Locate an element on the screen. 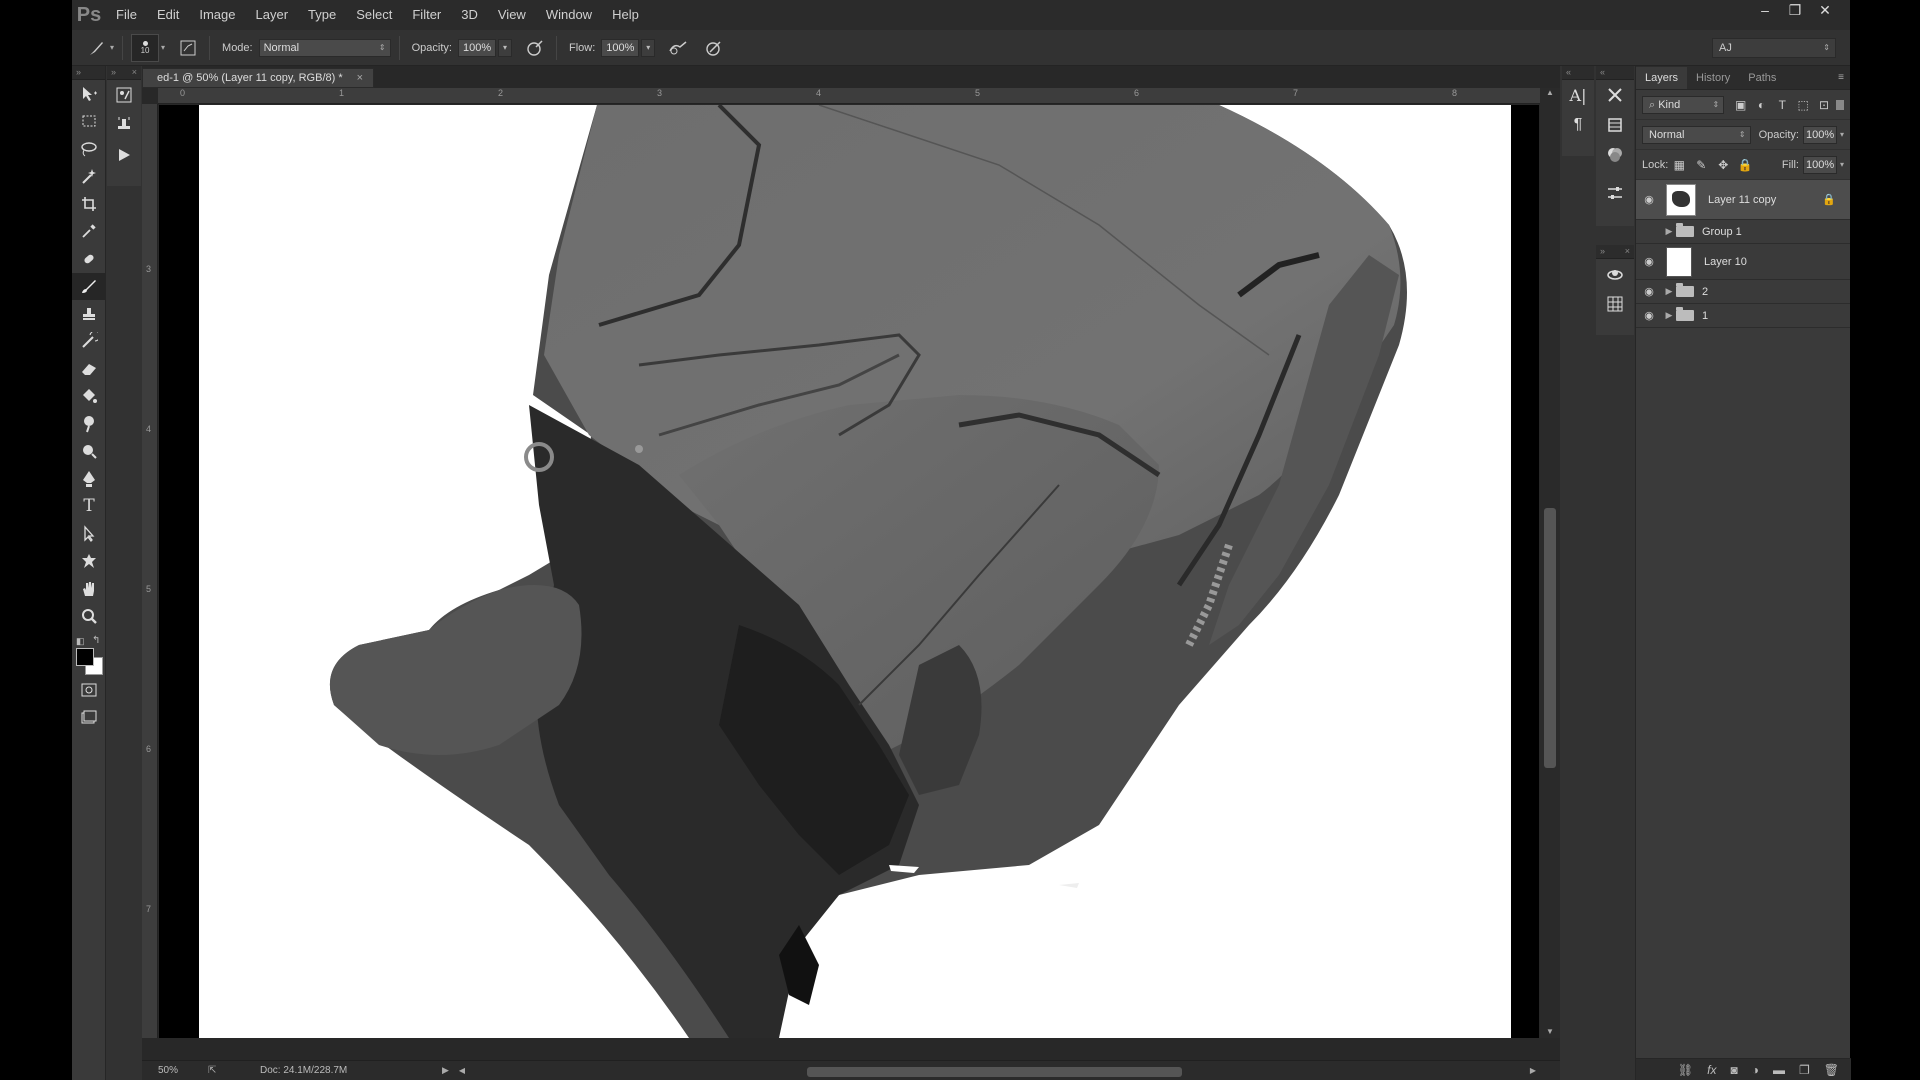 Image resolution: width=1920 pixels, height=1080 pixels. zoom-tool-icon is located at coordinates (89, 617).